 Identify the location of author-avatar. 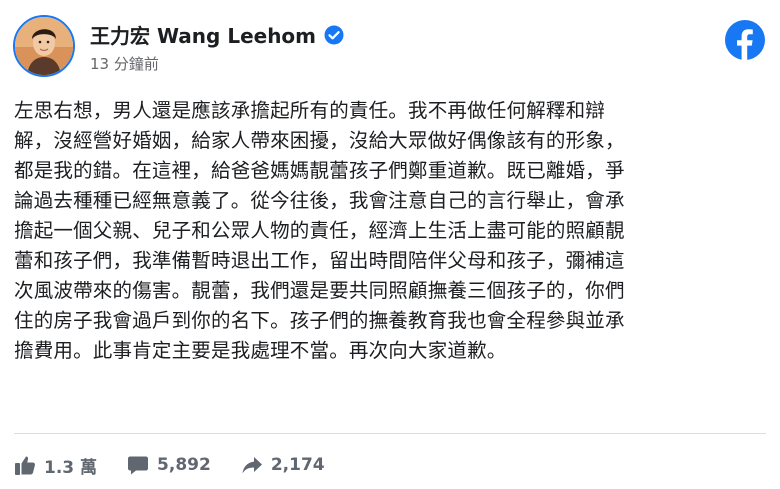
(44, 46).